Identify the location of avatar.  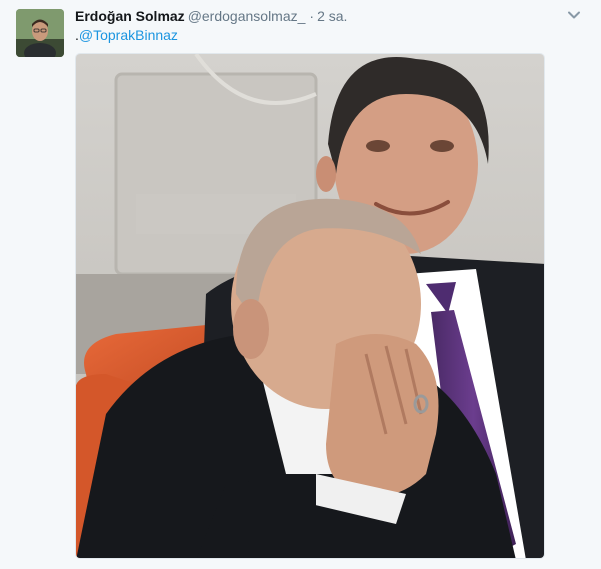
(40, 33).